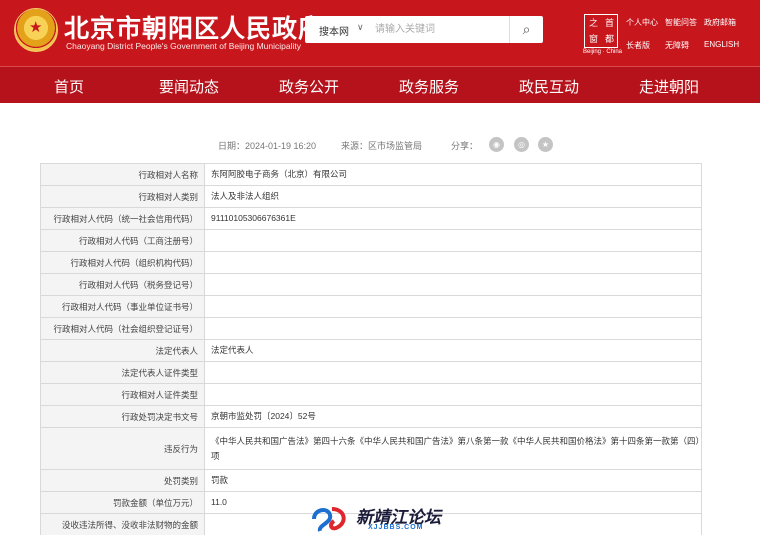 The image size is (760, 535). Describe the element at coordinates (122, 174) in the screenshot. I see `row-label: 行政相对人名称` at that location.